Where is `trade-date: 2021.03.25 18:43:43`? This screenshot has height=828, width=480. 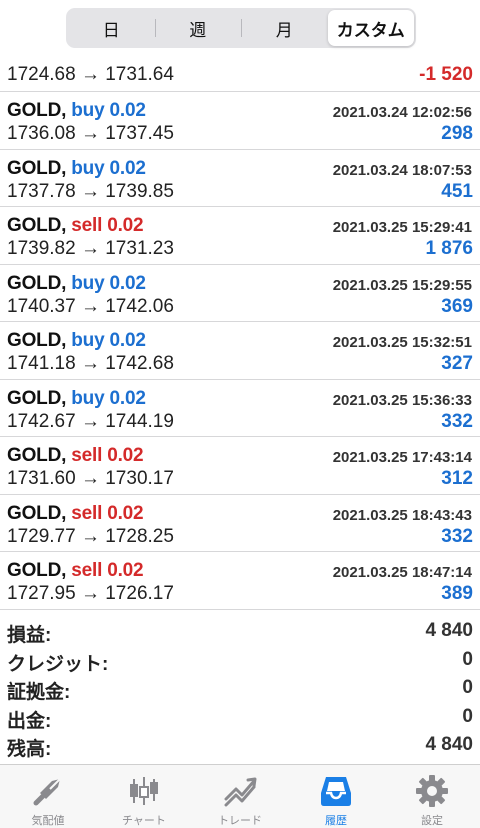 trade-date: 2021.03.25 18:43:43 is located at coordinates (402, 515).